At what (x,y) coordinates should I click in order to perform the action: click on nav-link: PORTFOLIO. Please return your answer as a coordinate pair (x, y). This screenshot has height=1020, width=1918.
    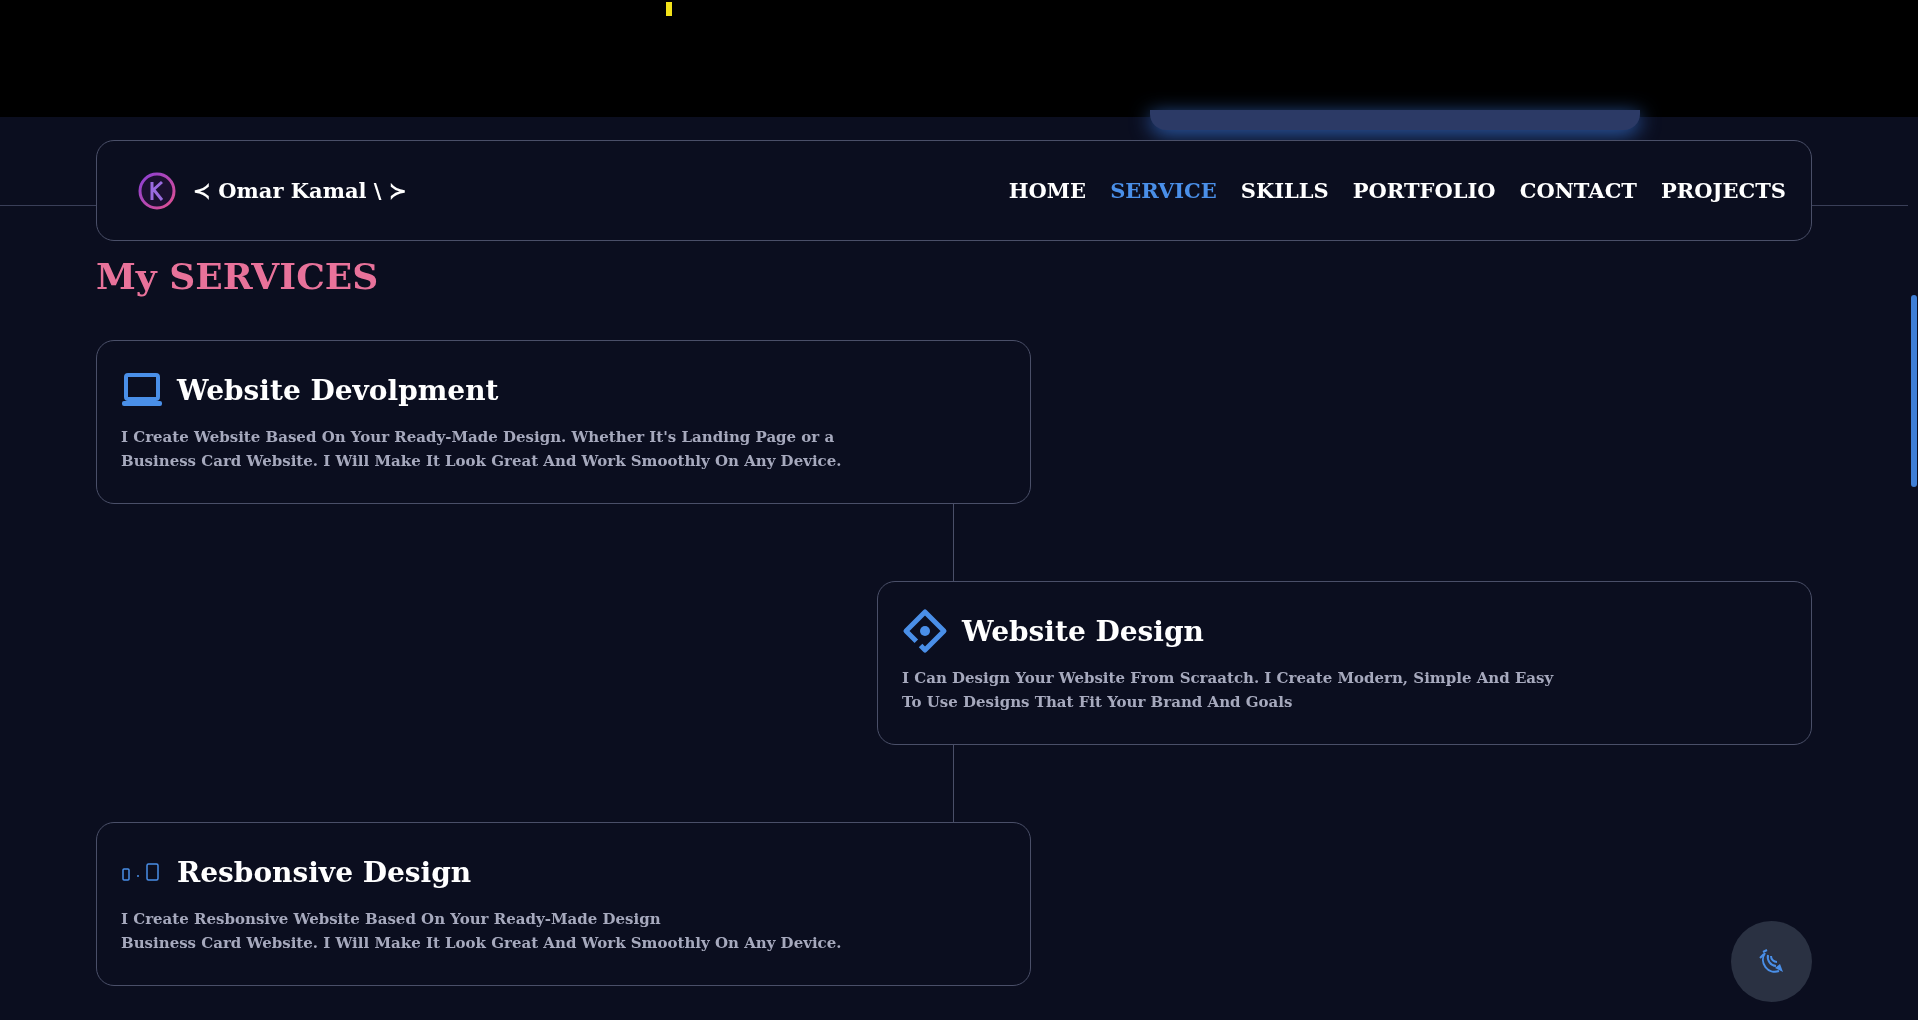
    Looking at the image, I should click on (1424, 190).